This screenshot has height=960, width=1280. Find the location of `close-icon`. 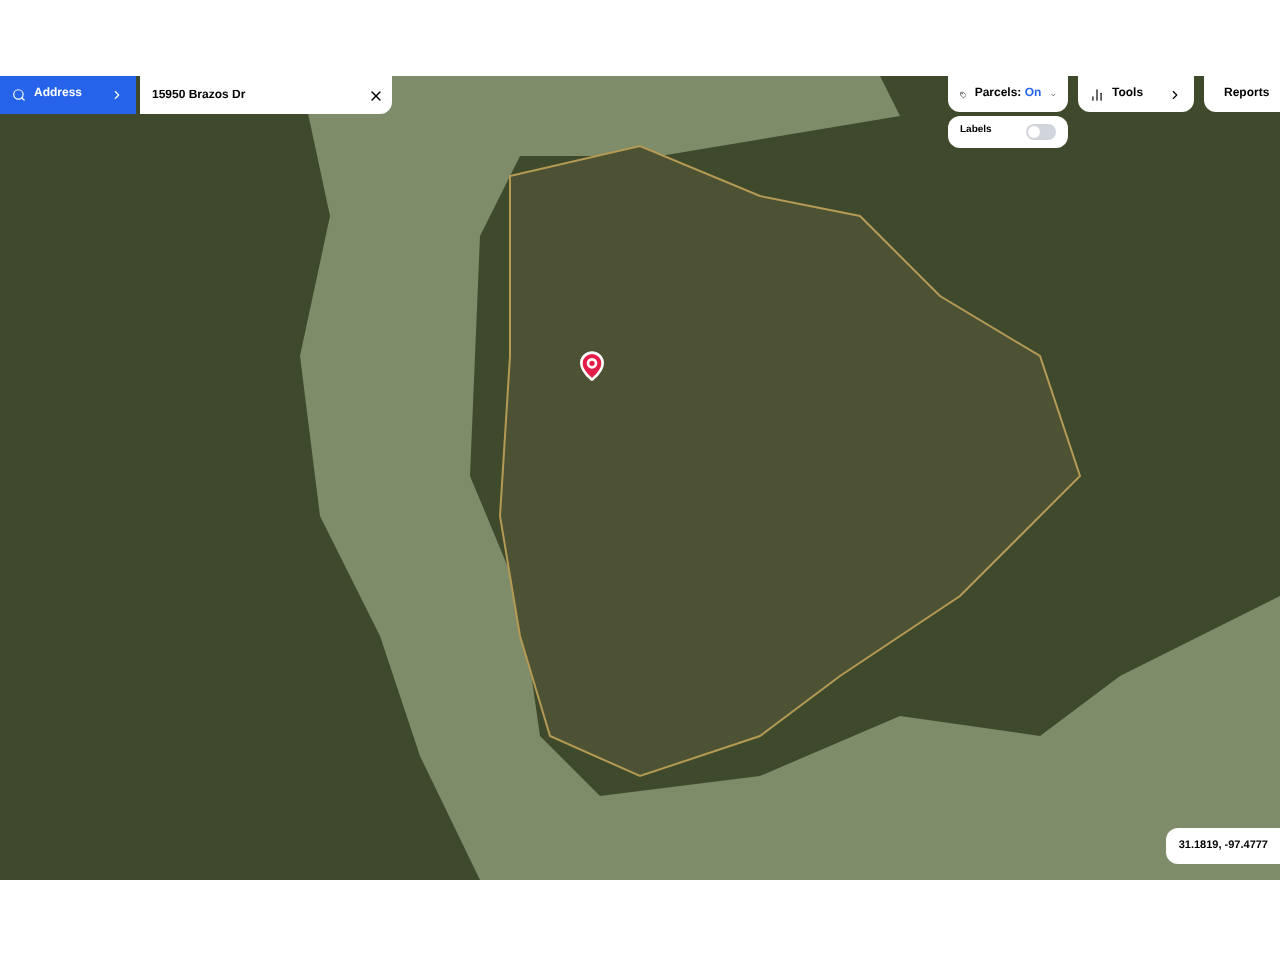

close-icon is located at coordinates (376, 95).